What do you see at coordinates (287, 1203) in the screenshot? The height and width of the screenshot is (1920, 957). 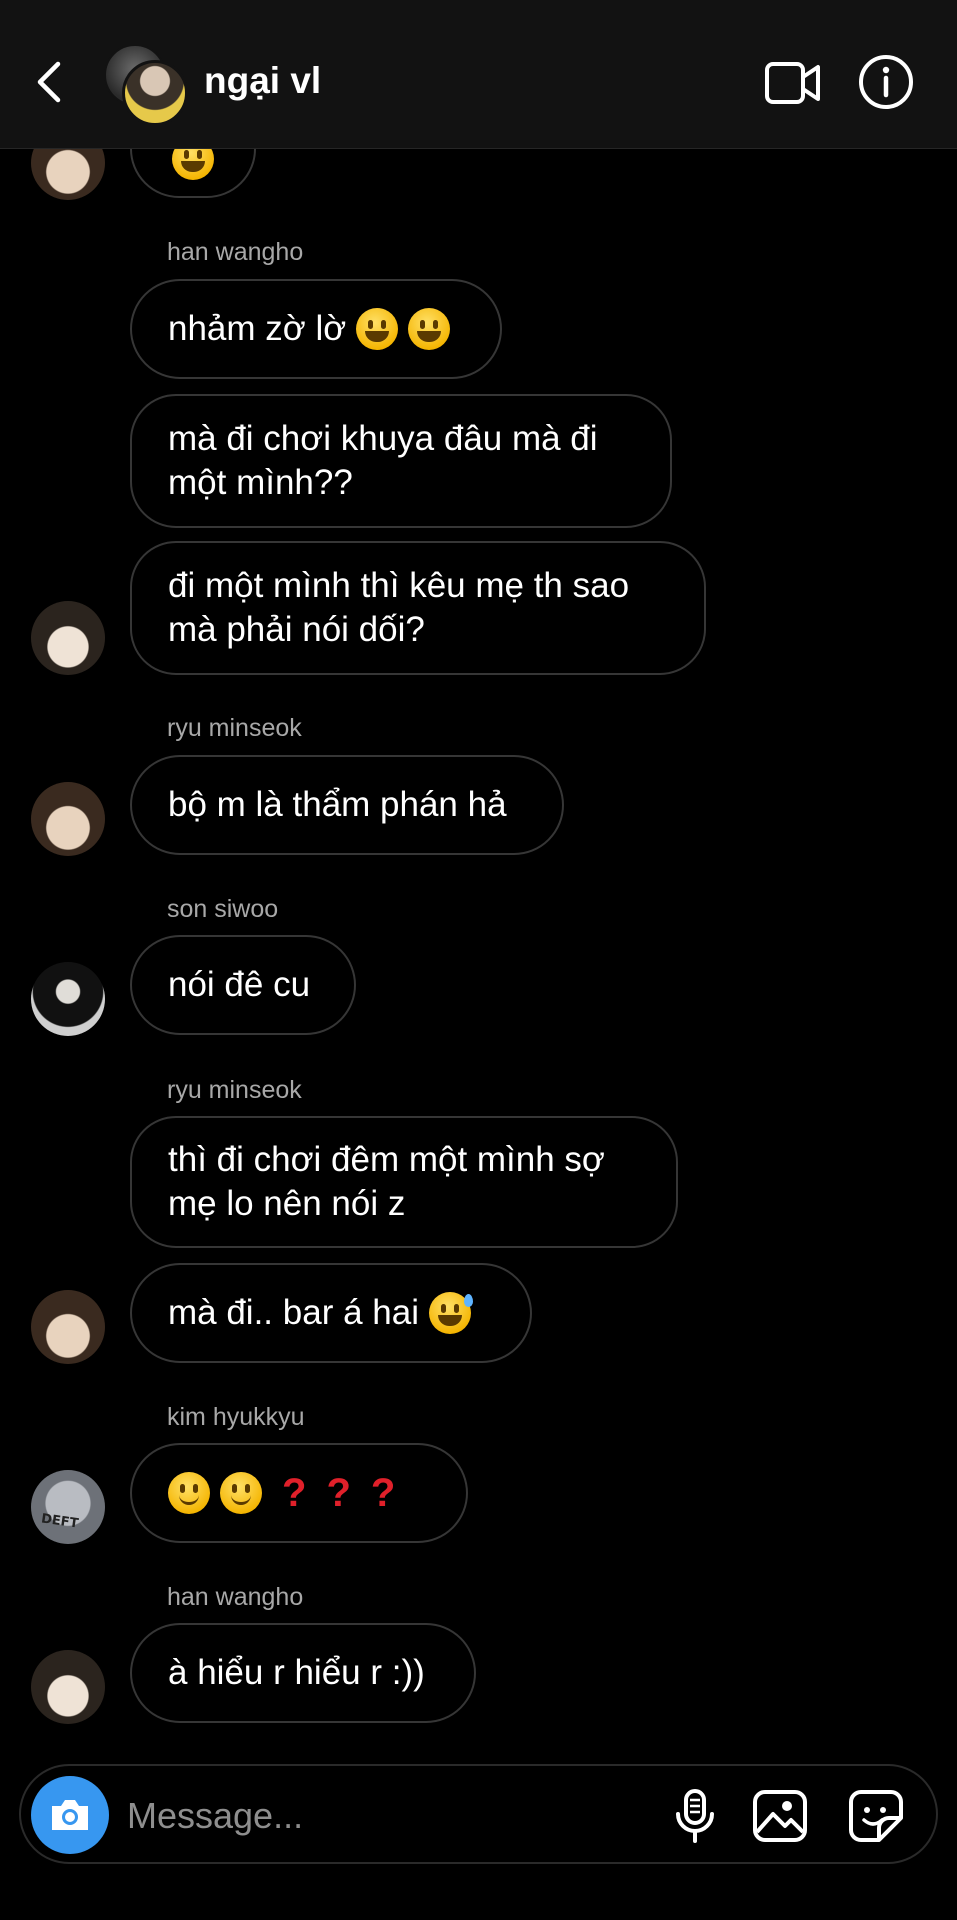 I see `message-text-line2: mẹ lo nên nói z` at bounding box center [287, 1203].